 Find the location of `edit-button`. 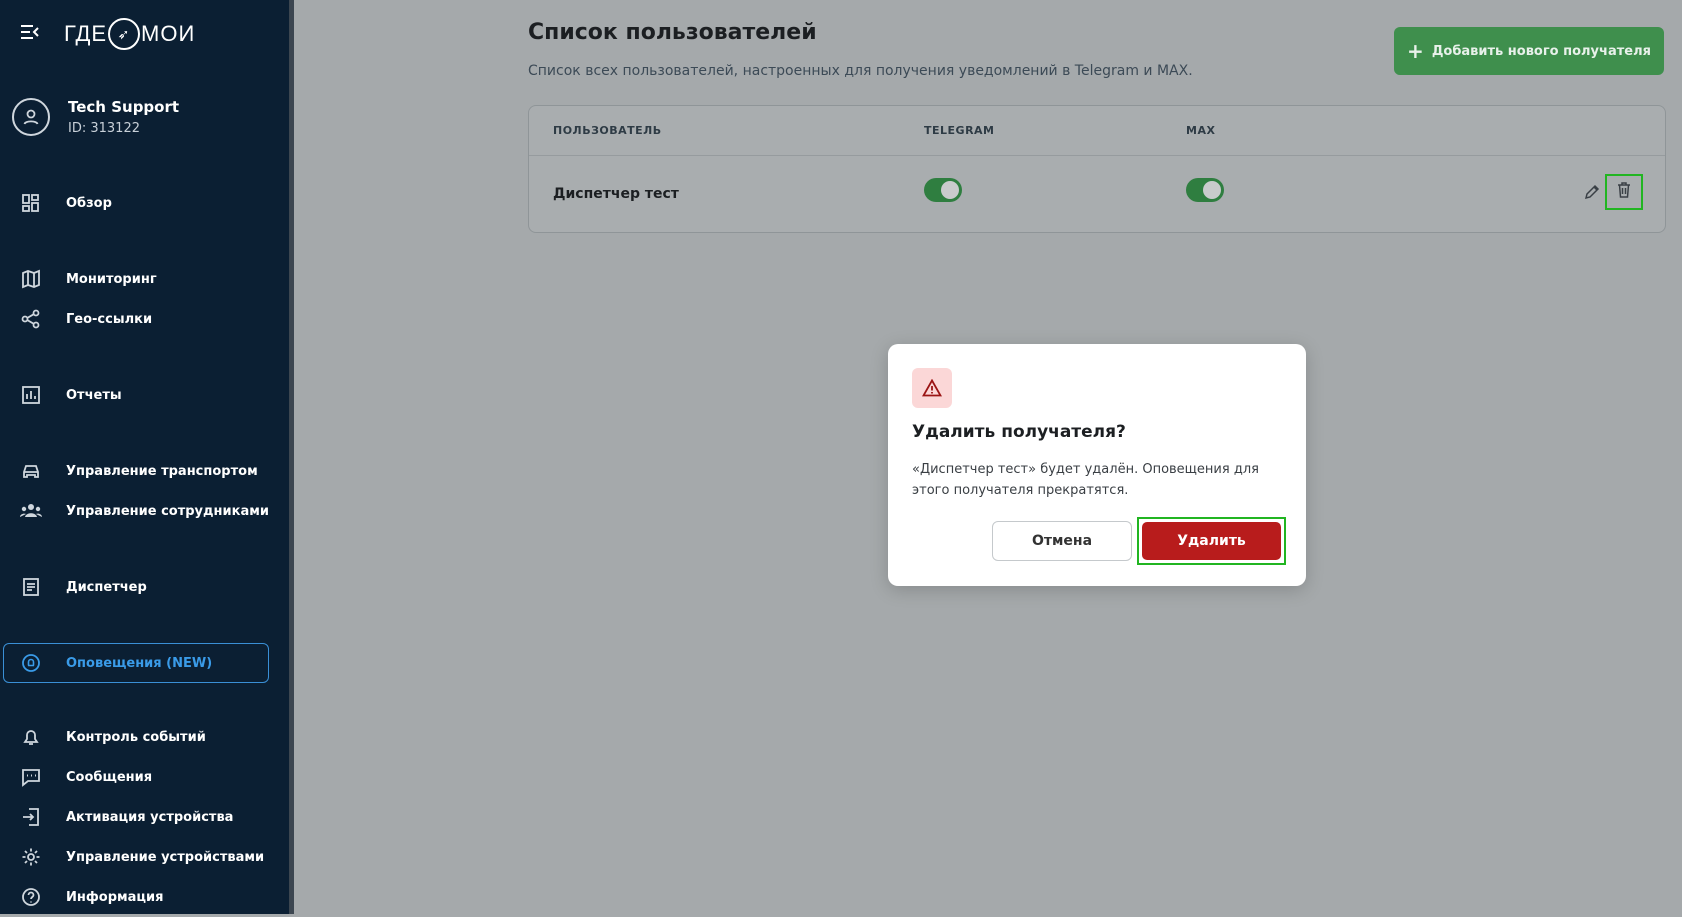

edit-button is located at coordinates (1592, 194).